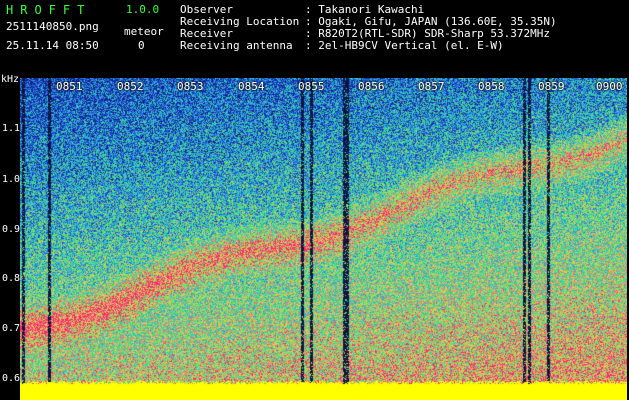 Image resolution: width=629 pixels, height=400 pixels. I want to click on freq-tick-label: 0.7, so click(11, 328).